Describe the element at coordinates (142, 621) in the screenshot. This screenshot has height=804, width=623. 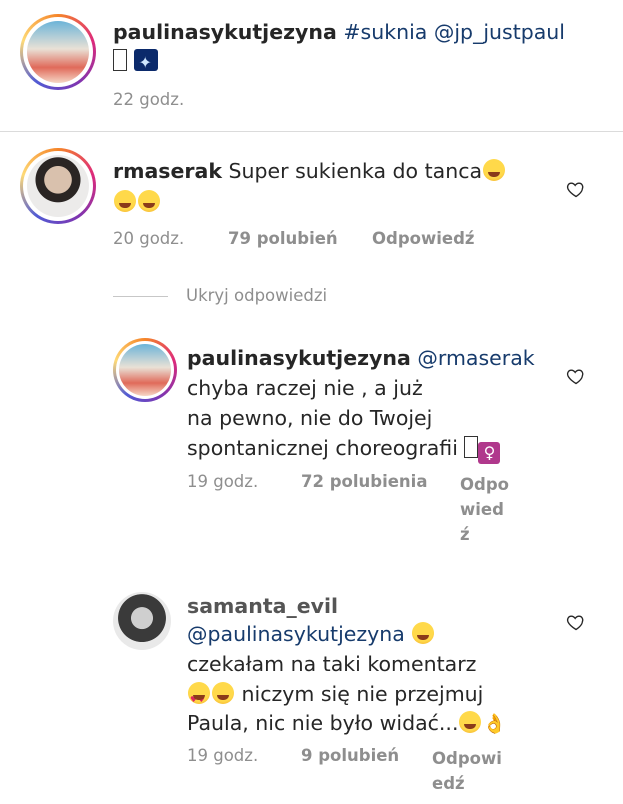
I see `avatar-samanta` at that location.